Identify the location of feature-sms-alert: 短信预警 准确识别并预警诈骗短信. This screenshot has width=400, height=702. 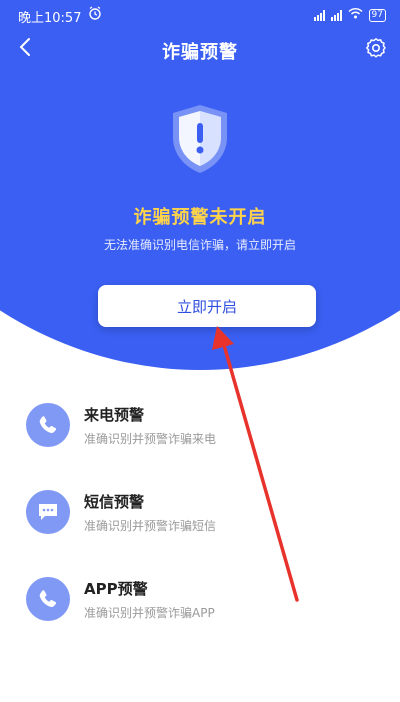
(200, 520).